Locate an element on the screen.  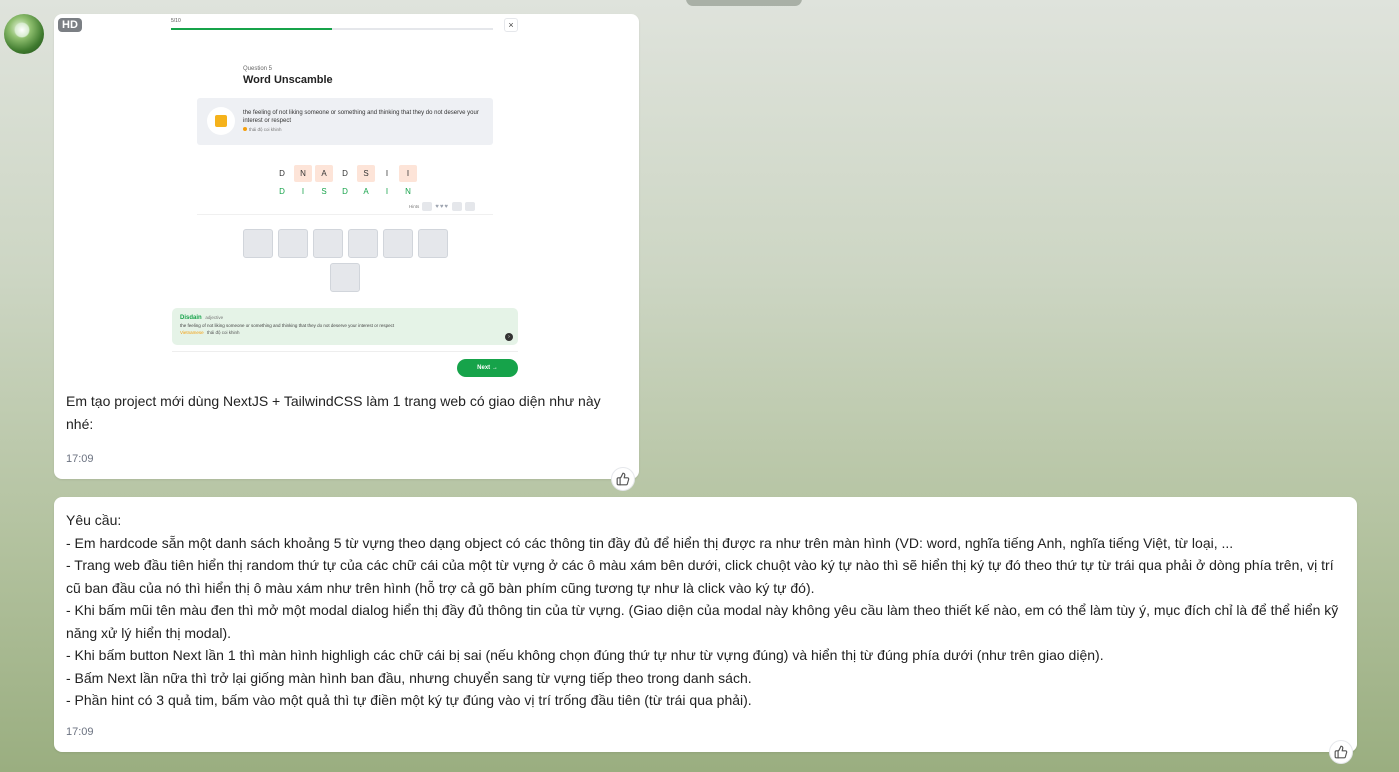
progress-bar is located at coordinates (332, 29).